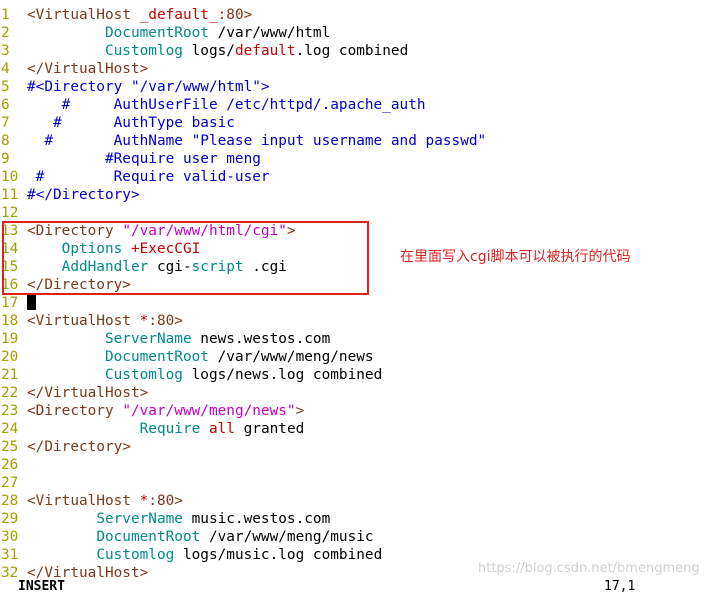 The image size is (720, 594). What do you see at coordinates (10, 393) in the screenshot?
I see `line-number: 22` at bounding box center [10, 393].